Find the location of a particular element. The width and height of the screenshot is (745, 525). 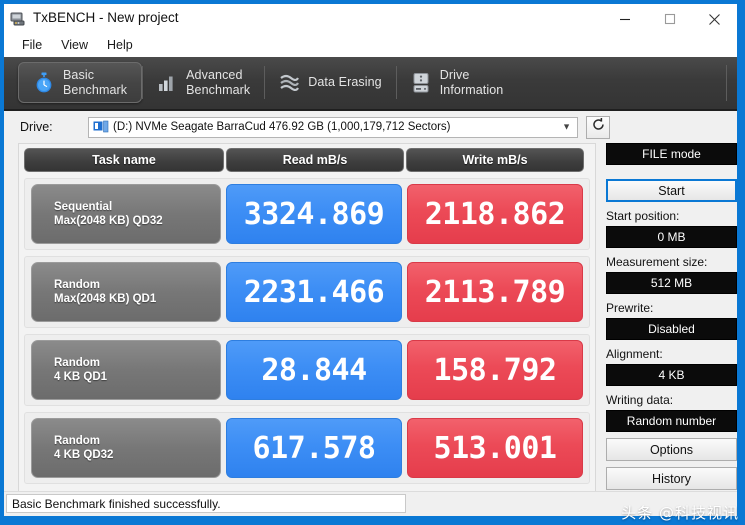

task-name-line1: Sequential is located at coordinates (83, 206).